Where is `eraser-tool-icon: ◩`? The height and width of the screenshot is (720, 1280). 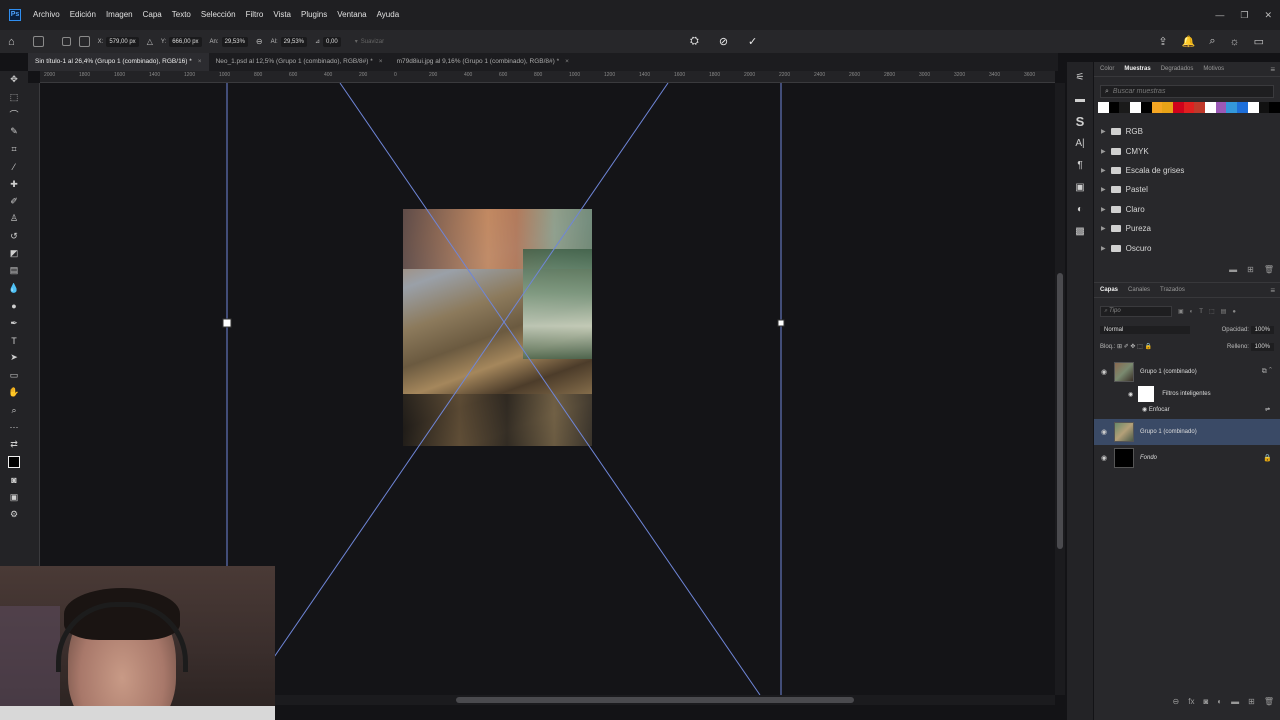
eraser-tool-icon: ◩ is located at coordinates (14, 253).